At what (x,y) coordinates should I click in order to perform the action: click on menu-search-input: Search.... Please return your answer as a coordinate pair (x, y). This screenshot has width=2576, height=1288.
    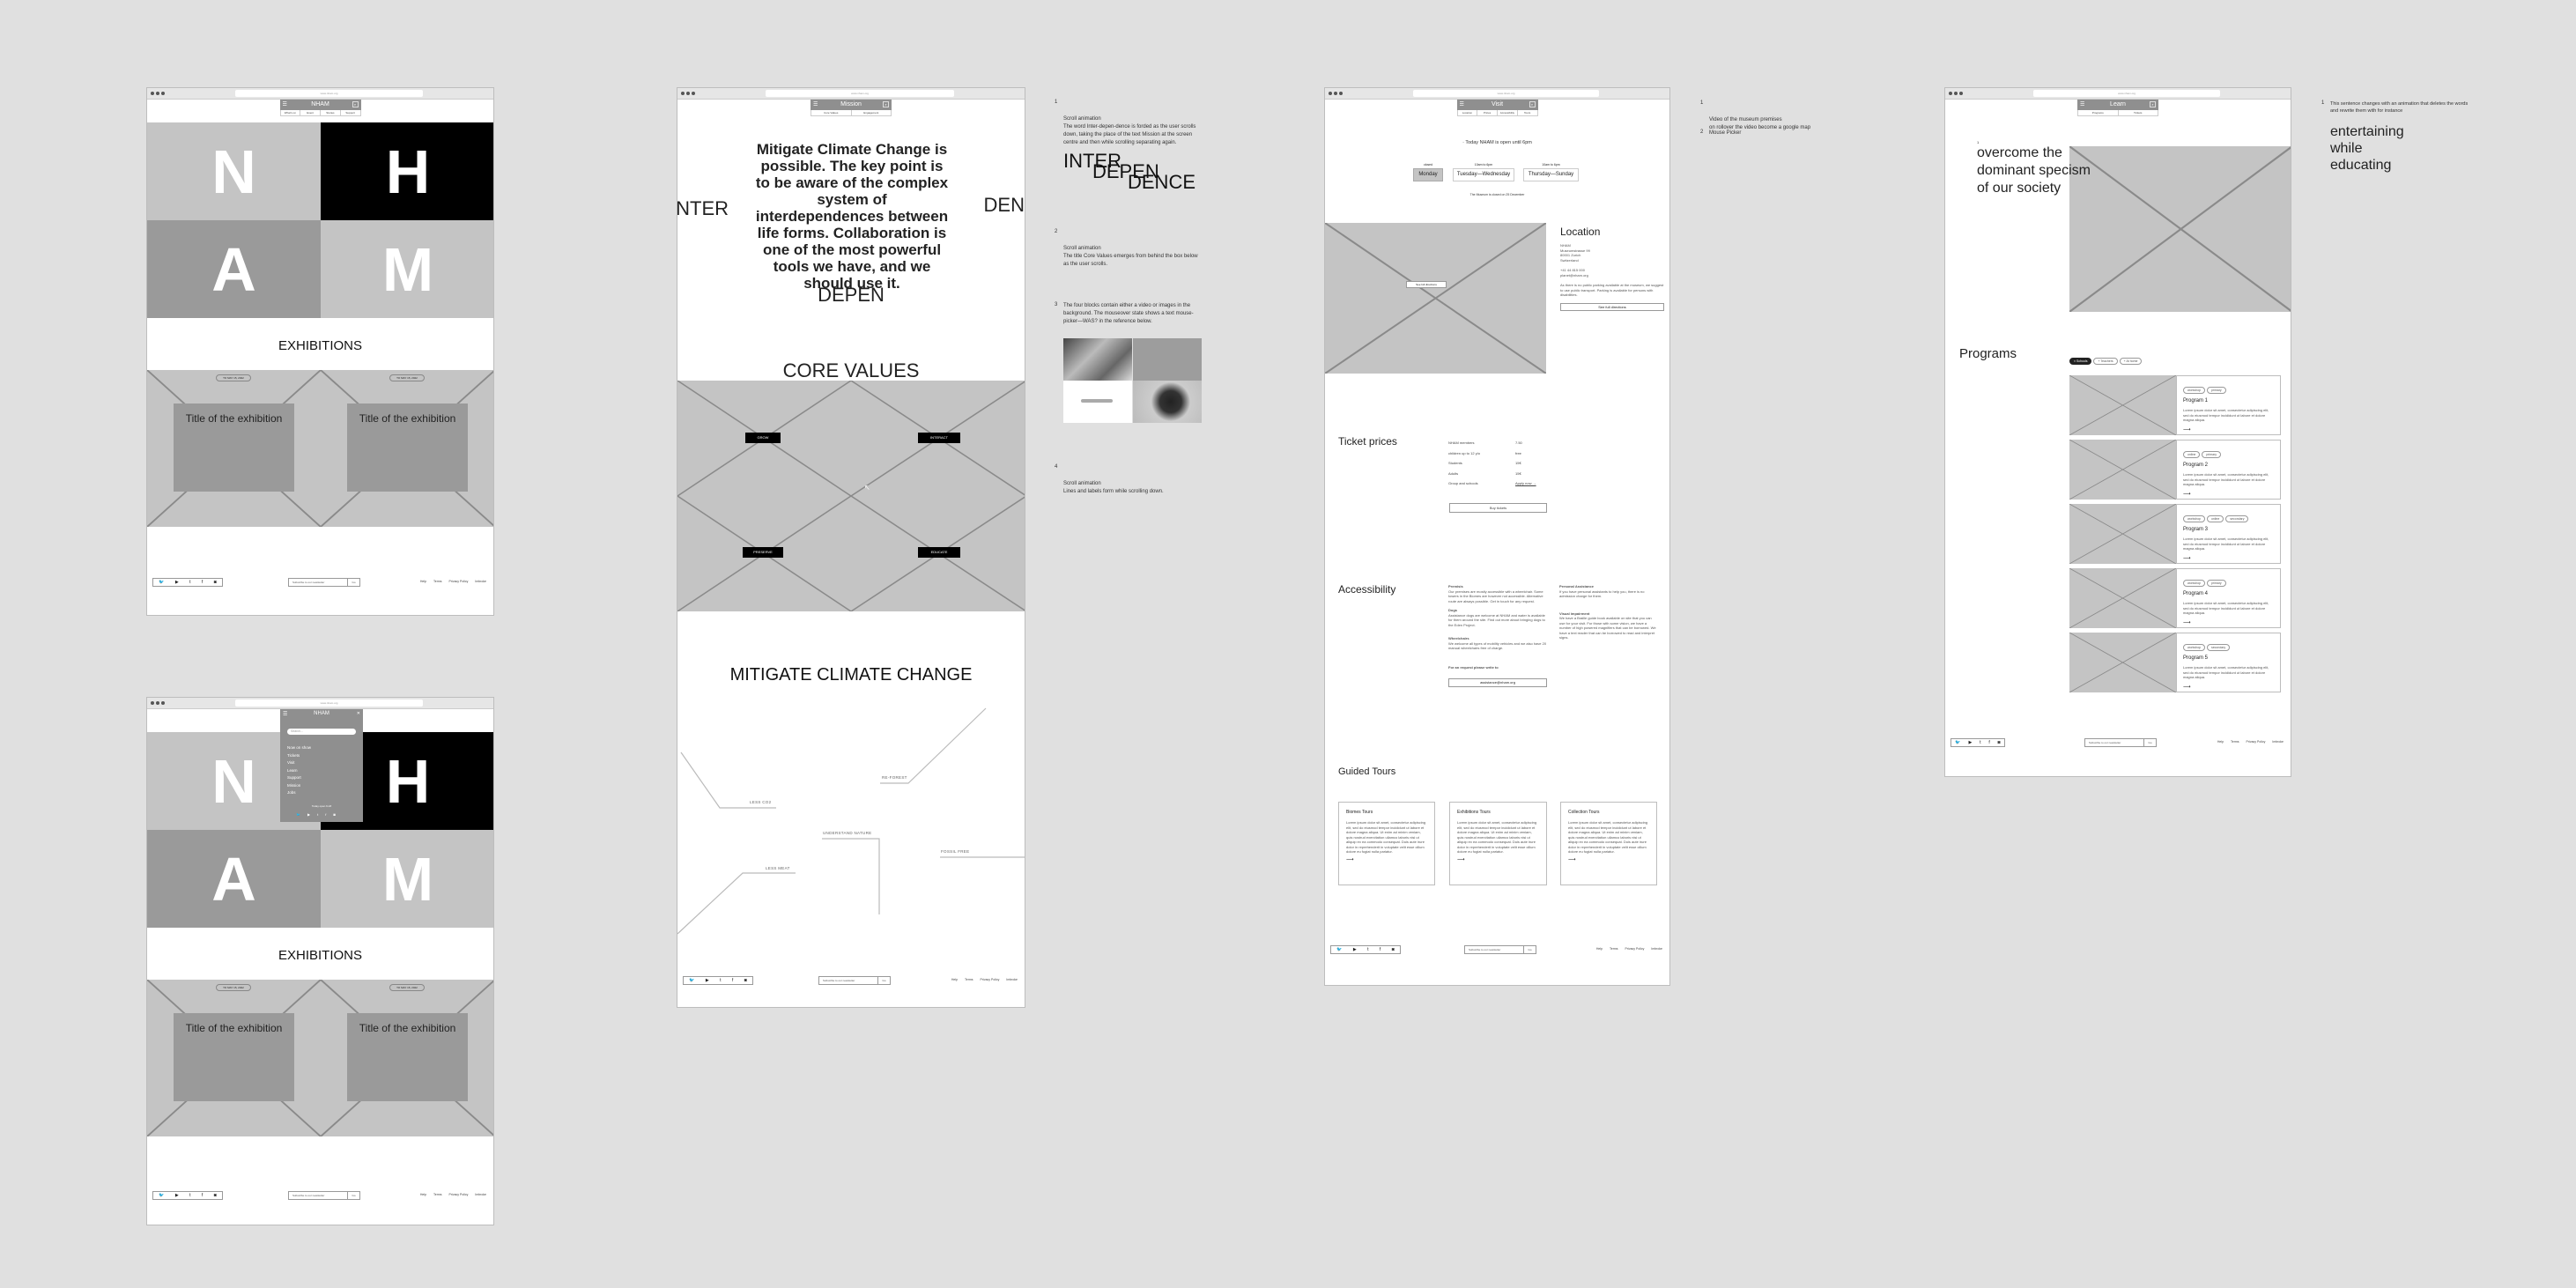
    Looking at the image, I should click on (322, 732).